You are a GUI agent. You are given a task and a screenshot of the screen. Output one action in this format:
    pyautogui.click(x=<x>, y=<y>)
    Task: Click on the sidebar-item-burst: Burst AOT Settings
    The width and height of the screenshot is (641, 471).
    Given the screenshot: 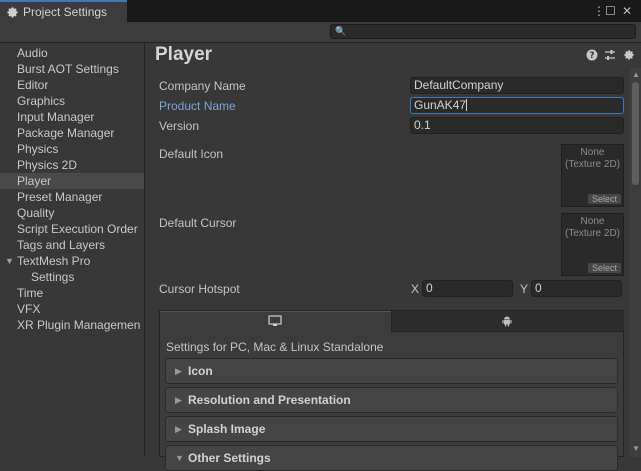 What is the action you would take?
    pyautogui.click(x=80, y=69)
    